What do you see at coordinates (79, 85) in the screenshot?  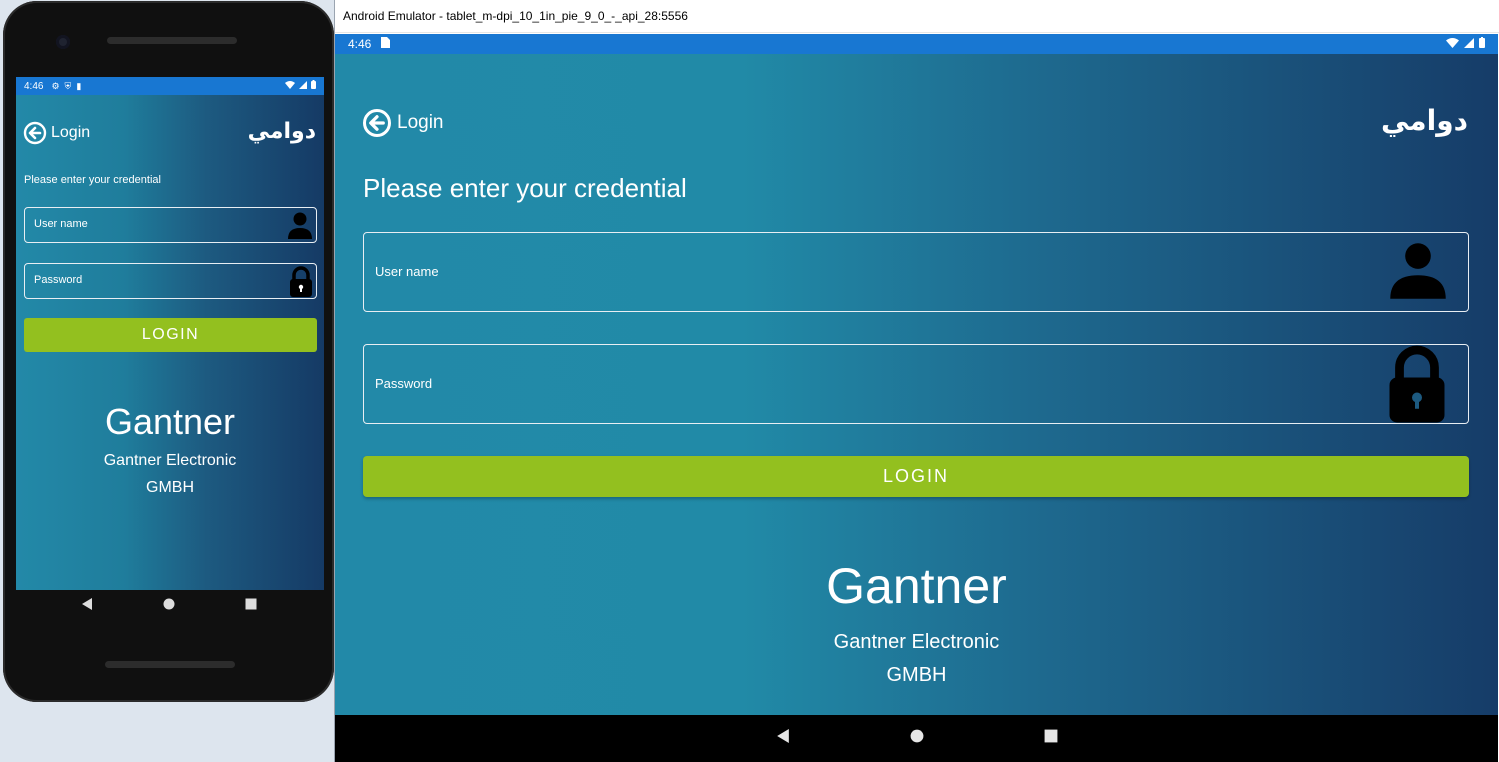 I see `sim-card-icon: ▮` at bounding box center [79, 85].